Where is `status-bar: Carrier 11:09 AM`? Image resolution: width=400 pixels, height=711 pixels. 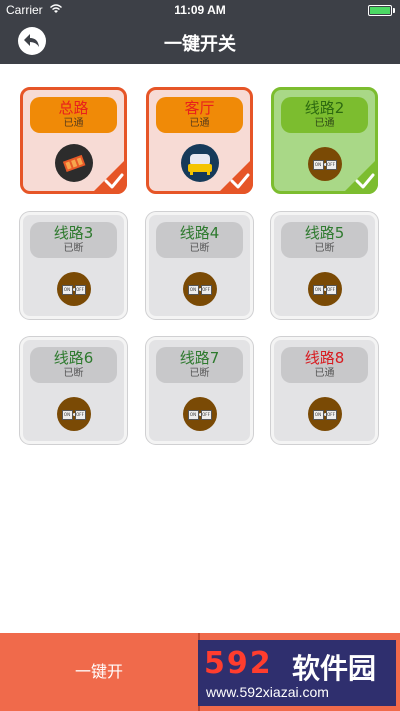
status-bar: Carrier 11:09 AM is located at coordinates (200, 10).